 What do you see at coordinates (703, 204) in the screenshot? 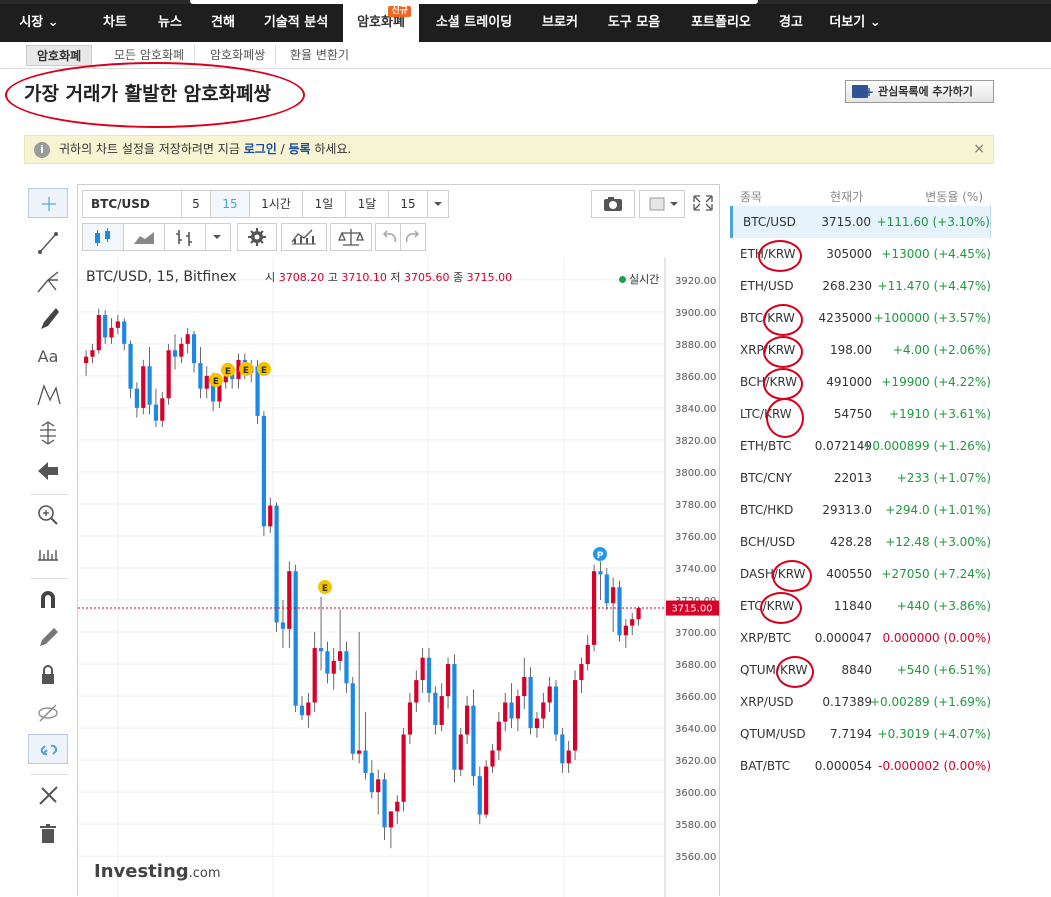
I see `fullscreen-icon` at bounding box center [703, 204].